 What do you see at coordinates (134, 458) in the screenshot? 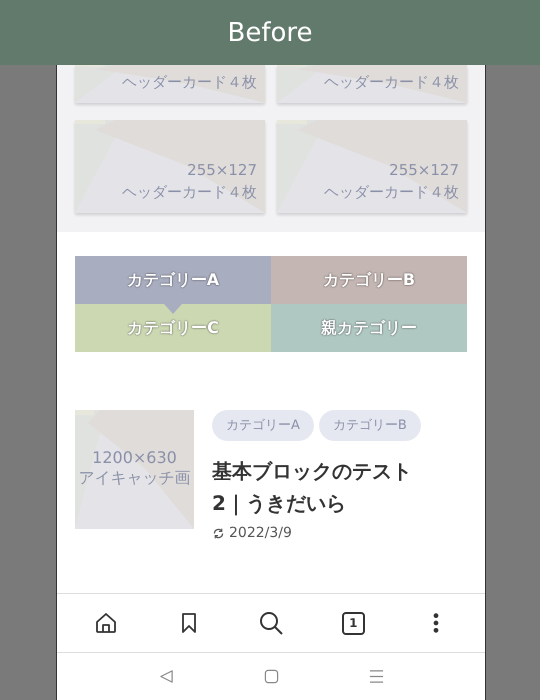
I see `image-size: 1200×630` at bounding box center [134, 458].